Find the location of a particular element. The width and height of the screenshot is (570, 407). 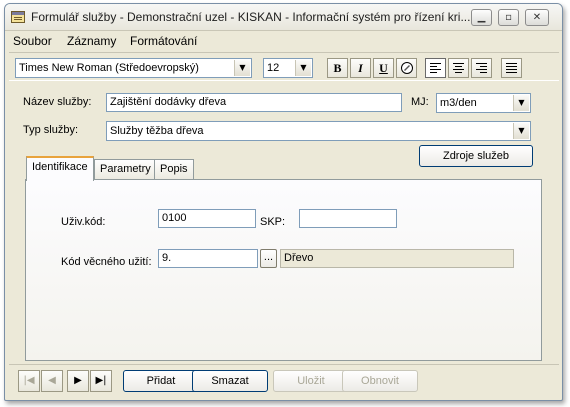

zdroje-sluzeb-button: Zdroje služeb is located at coordinates (476, 156).